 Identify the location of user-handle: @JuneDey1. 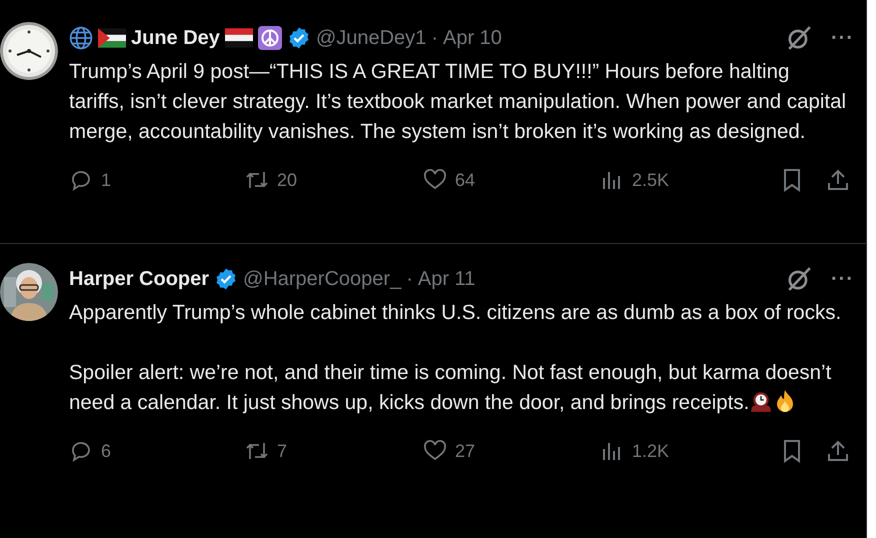
(371, 38).